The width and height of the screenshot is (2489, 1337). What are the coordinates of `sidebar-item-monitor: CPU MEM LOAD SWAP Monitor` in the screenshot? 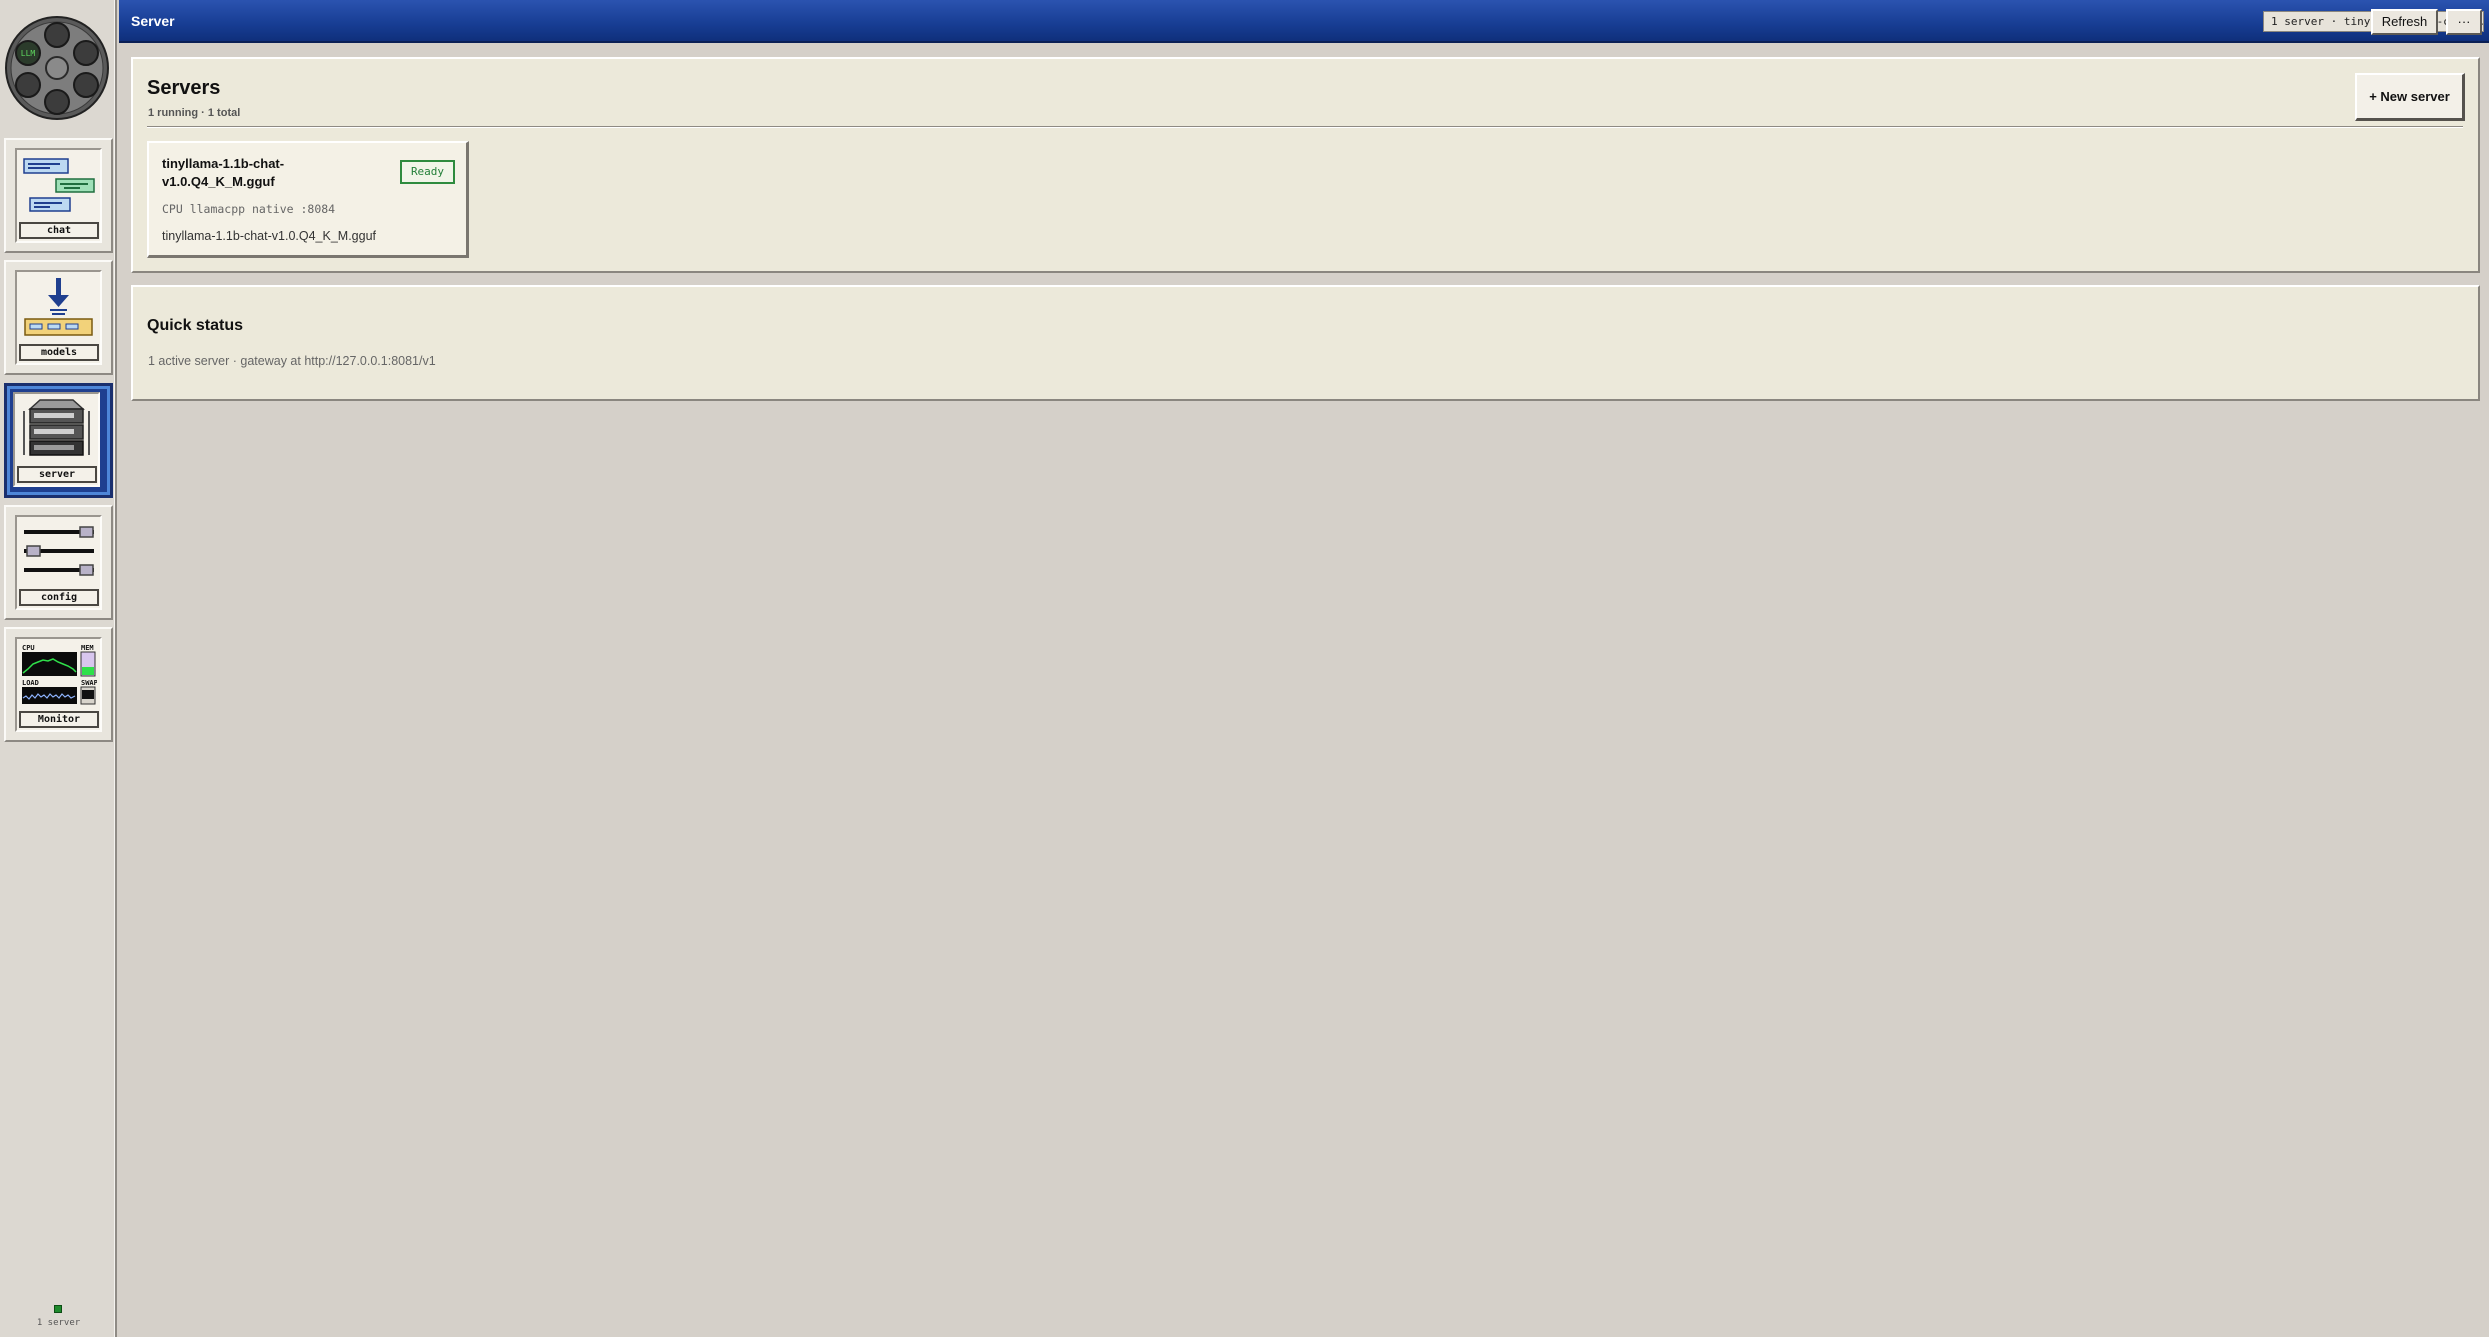 It's located at (58, 684).